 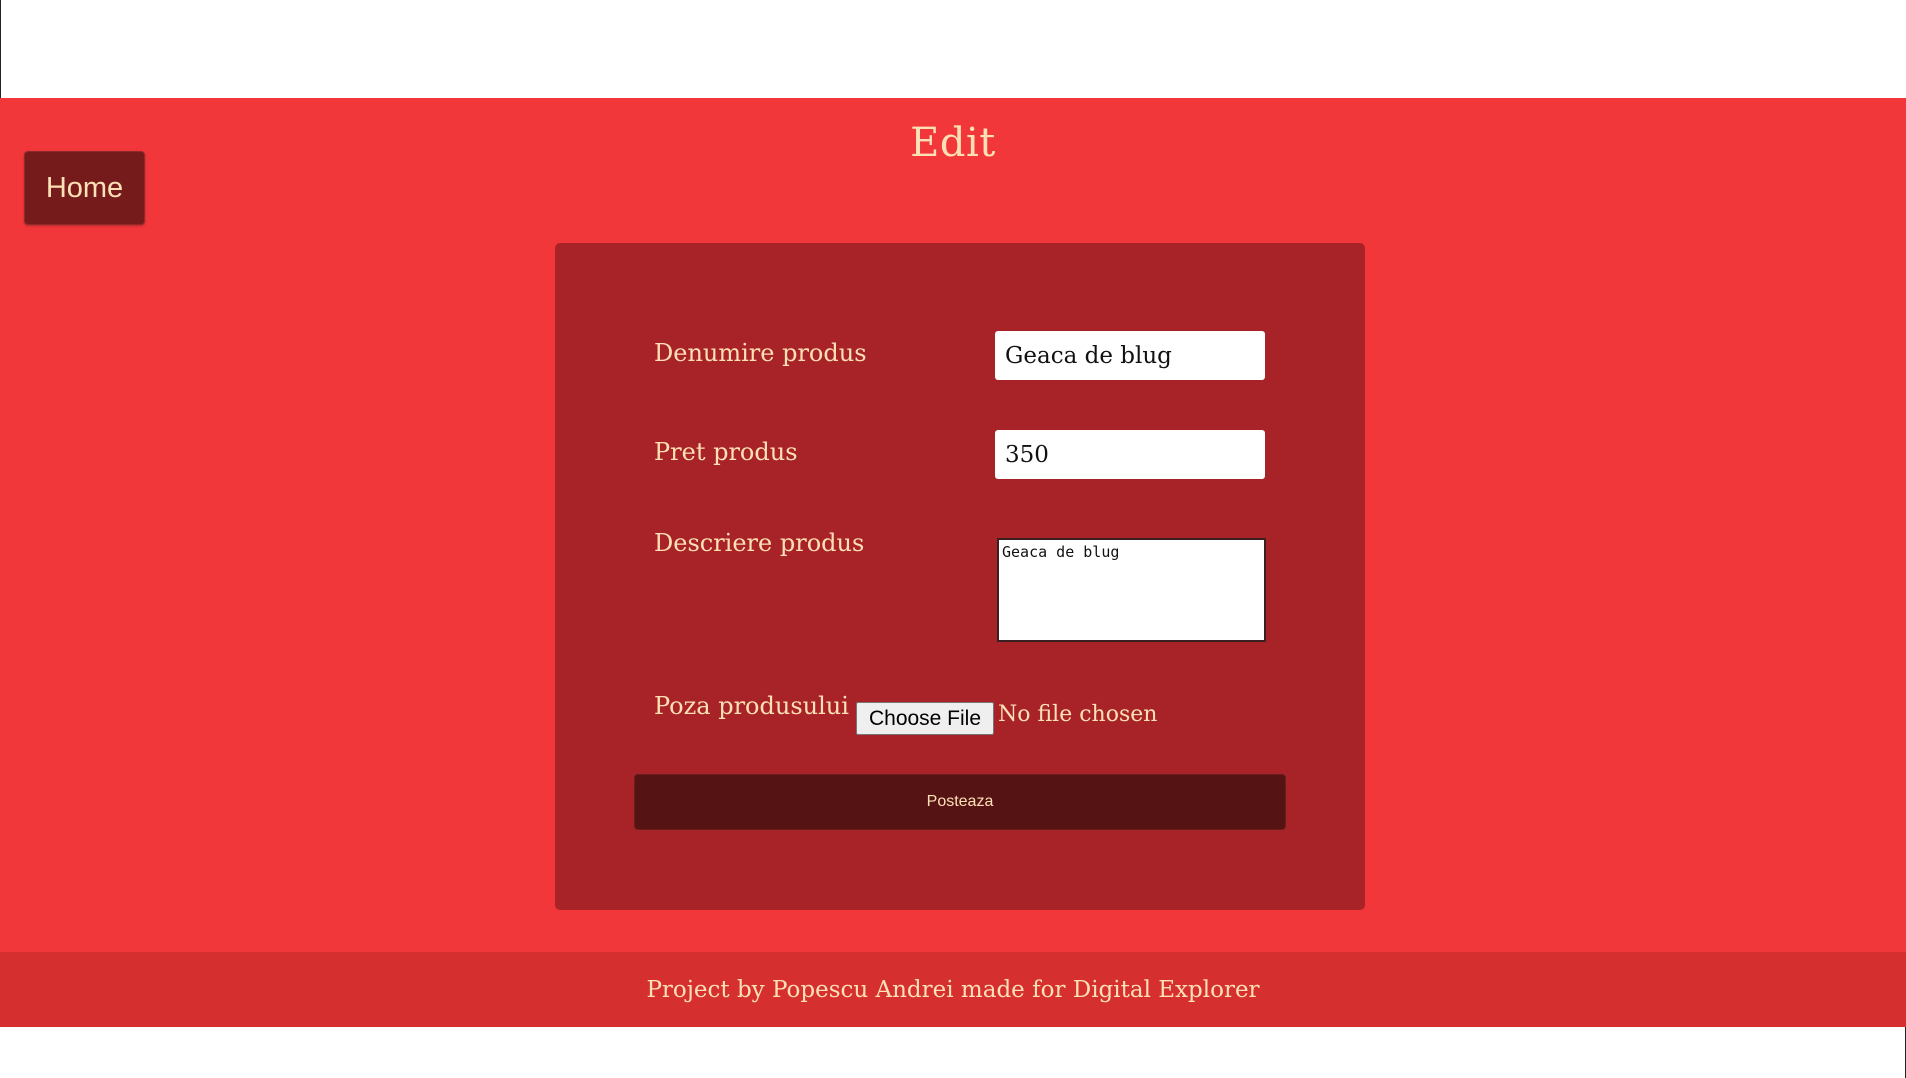 What do you see at coordinates (1130, 454) in the screenshot?
I see `product-price-input` at bounding box center [1130, 454].